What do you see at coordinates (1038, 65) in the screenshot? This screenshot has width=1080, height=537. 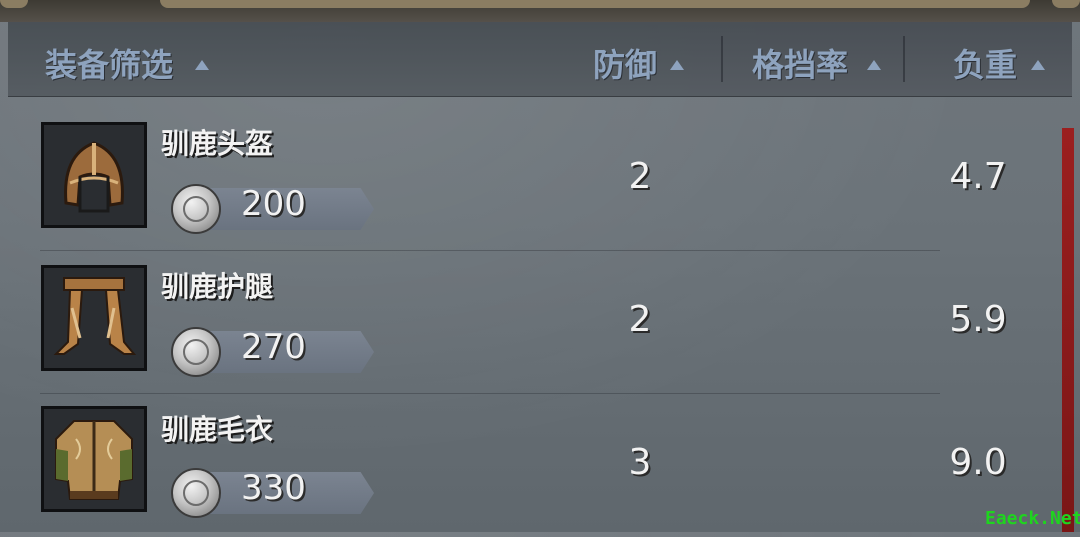 I see `sort-weight-arrow-icon` at bounding box center [1038, 65].